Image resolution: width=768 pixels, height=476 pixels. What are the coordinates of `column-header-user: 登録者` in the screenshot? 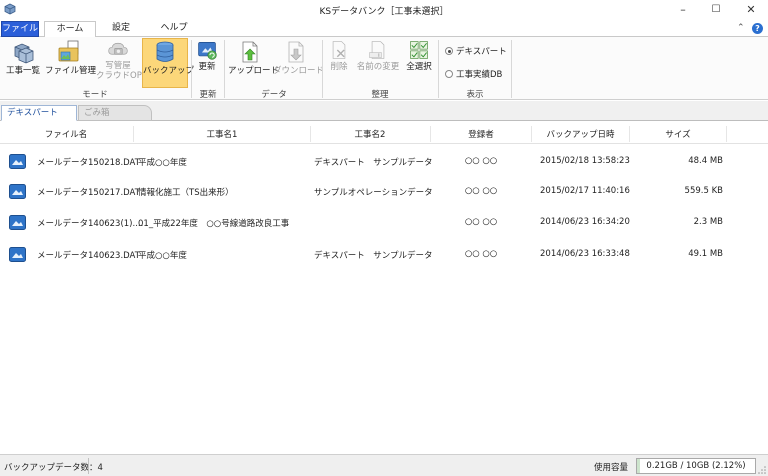 It's located at (481, 134).